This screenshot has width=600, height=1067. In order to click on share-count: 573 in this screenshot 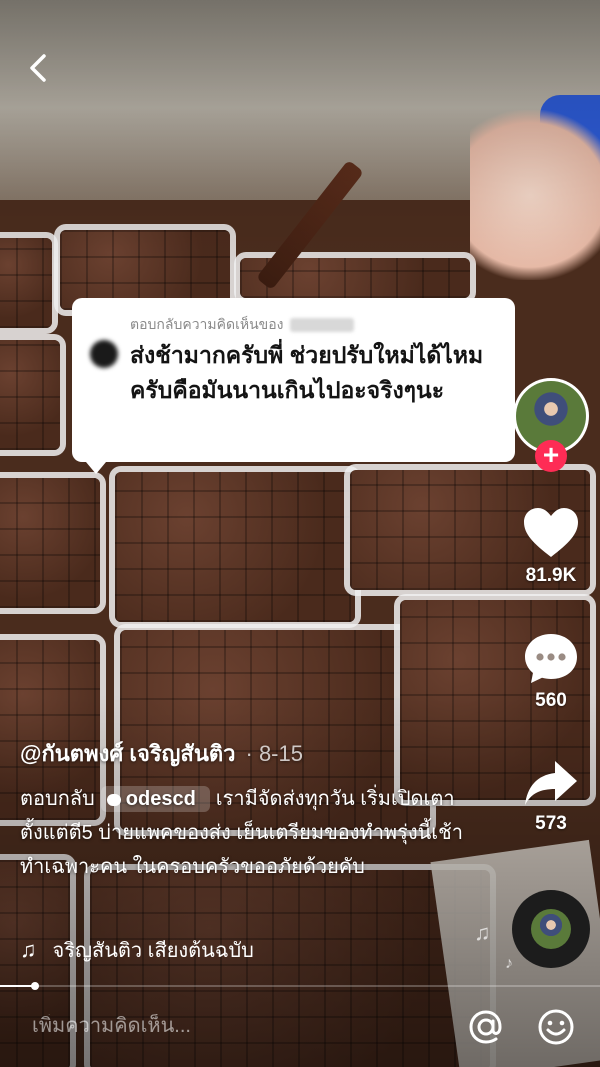, I will do `click(551, 823)`.